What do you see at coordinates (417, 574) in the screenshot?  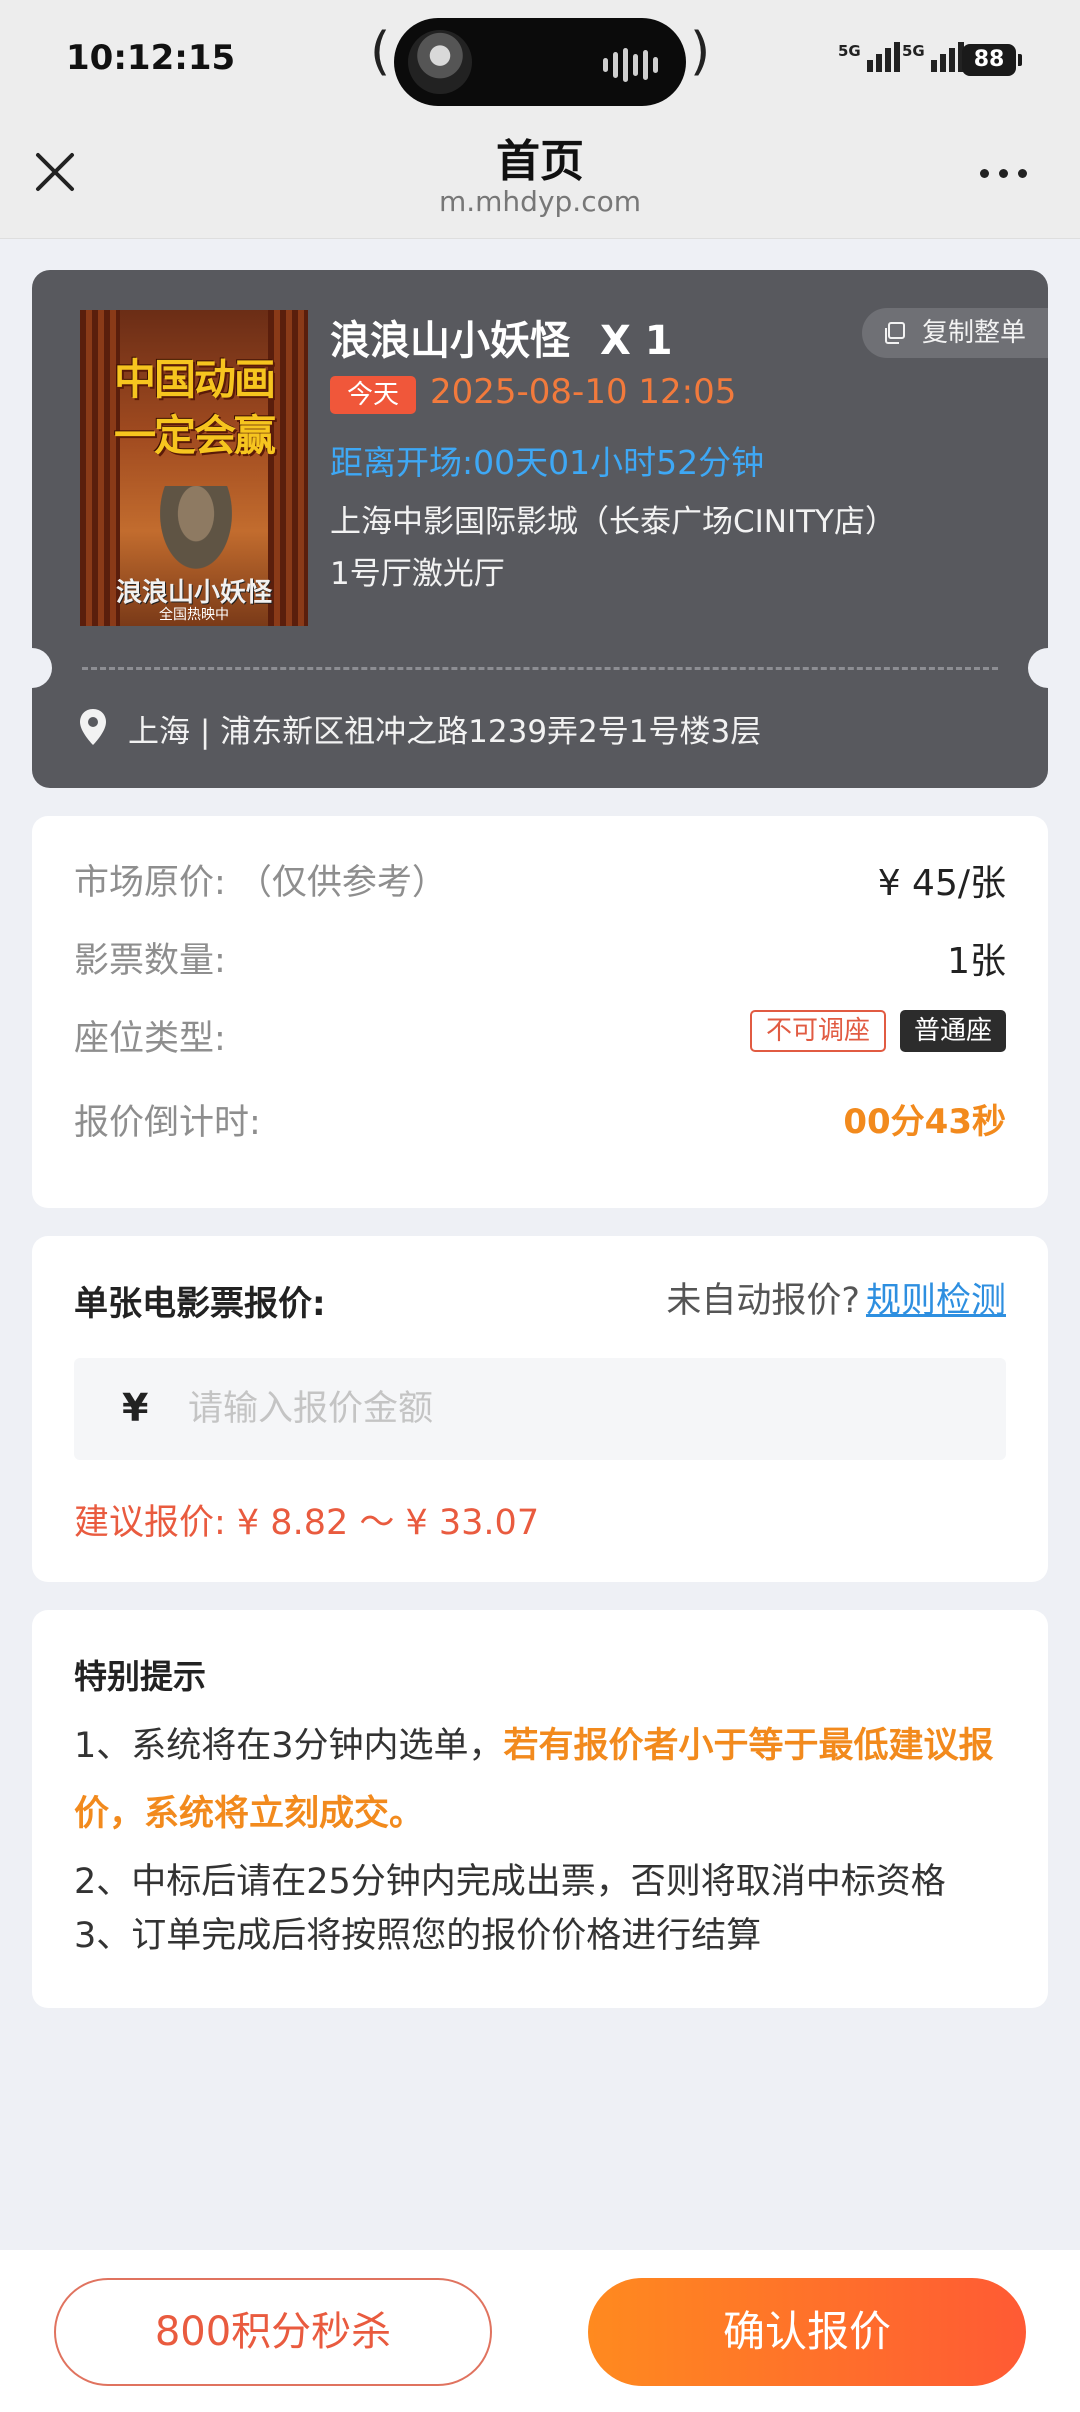 I see `hall-name: 1号厅激光厅` at bounding box center [417, 574].